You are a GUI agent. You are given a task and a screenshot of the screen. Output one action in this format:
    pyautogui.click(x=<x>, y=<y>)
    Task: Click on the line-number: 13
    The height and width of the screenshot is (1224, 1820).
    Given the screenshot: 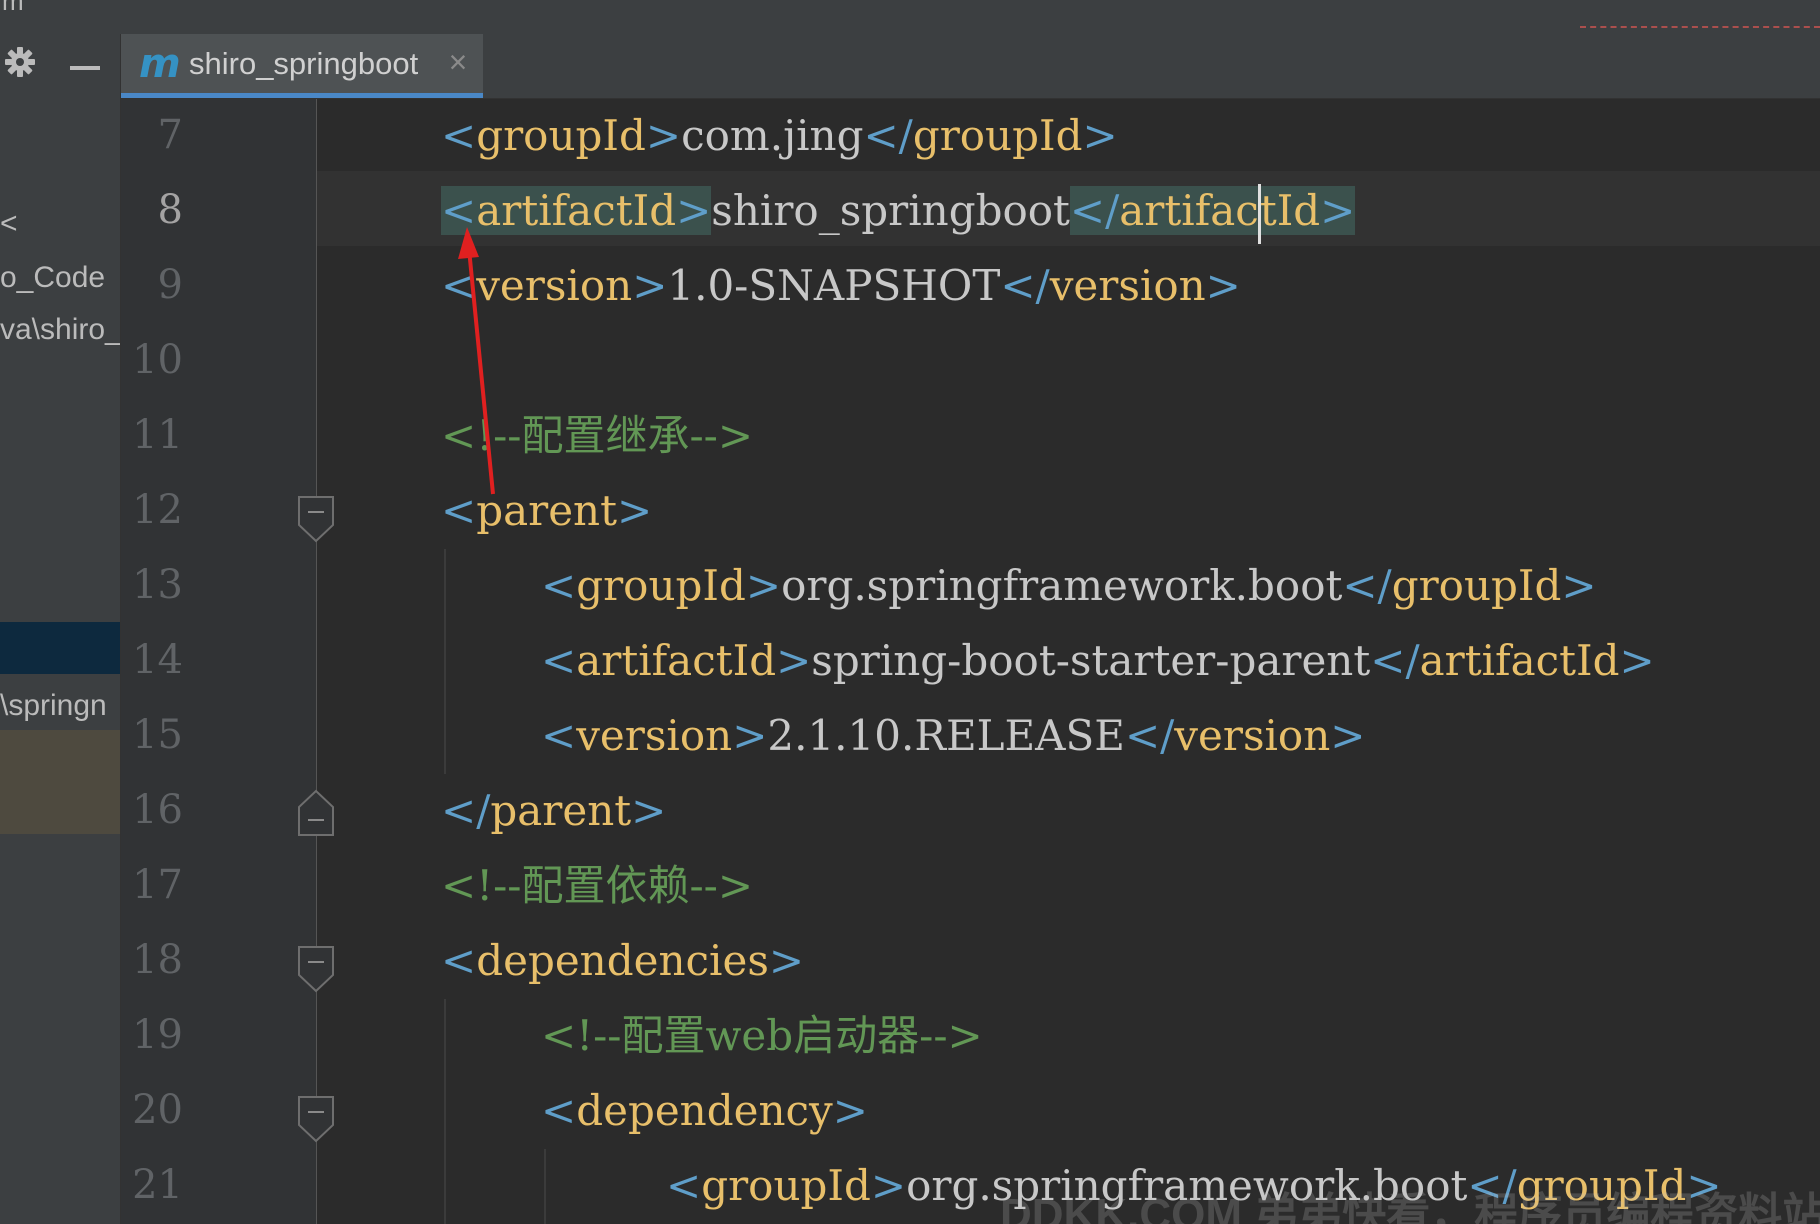 What is the action you would take?
    pyautogui.click(x=157, y=585)
    